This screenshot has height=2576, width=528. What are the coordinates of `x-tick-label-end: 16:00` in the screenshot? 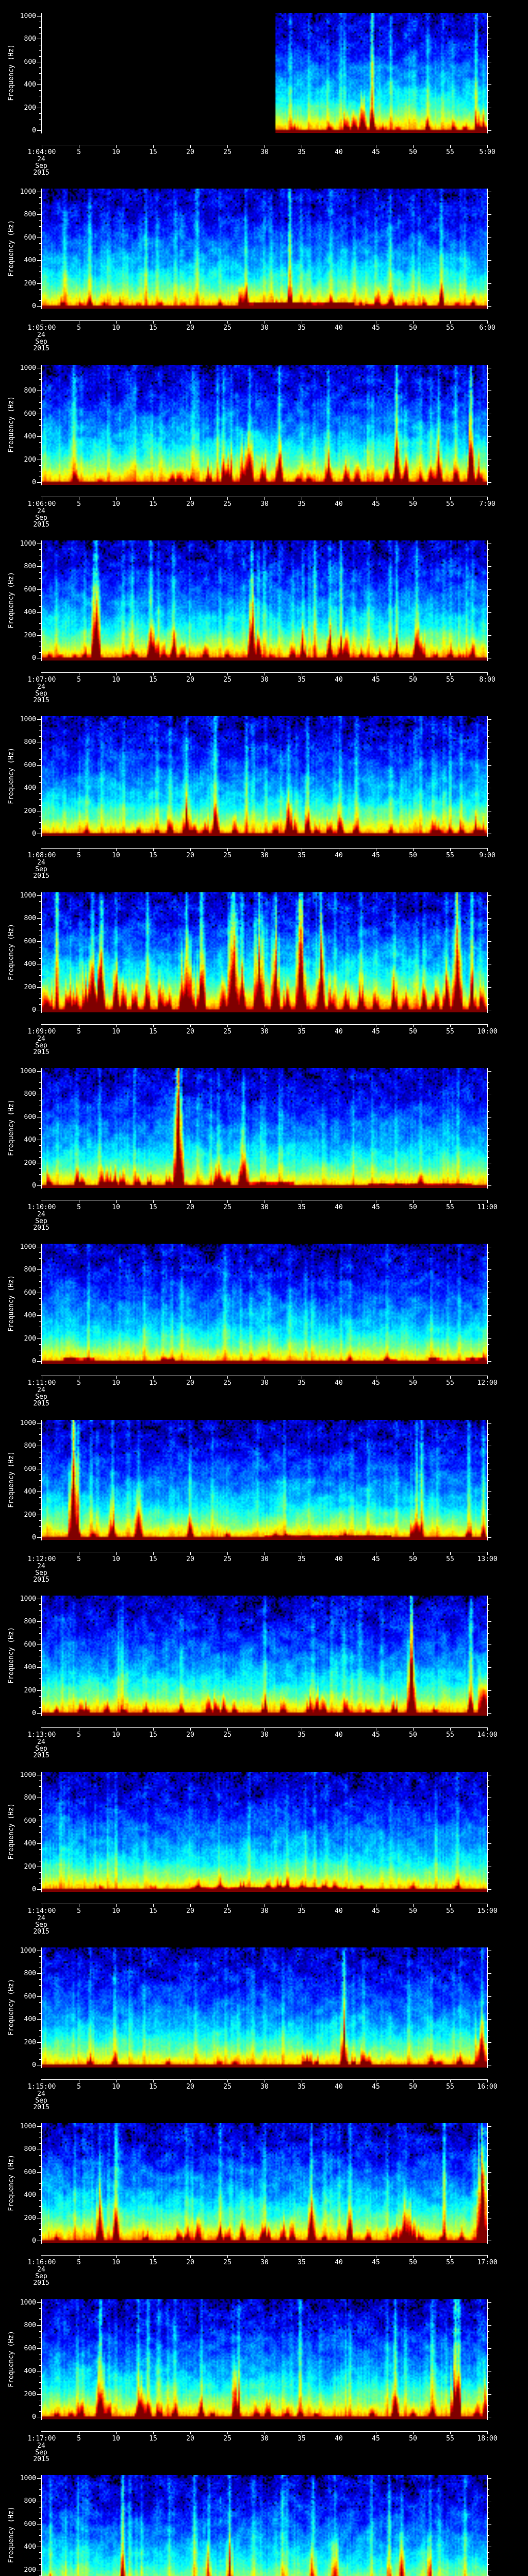 It's located at (487, 2087).